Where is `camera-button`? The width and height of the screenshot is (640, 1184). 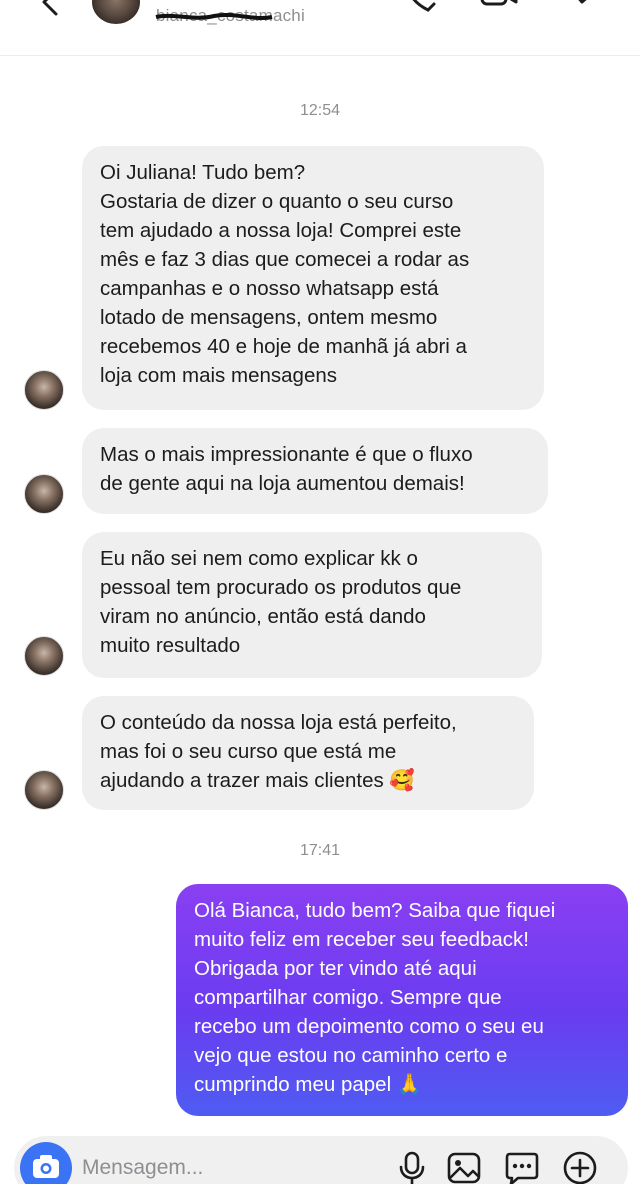
camera-button is located at coordinates (46, 1163).